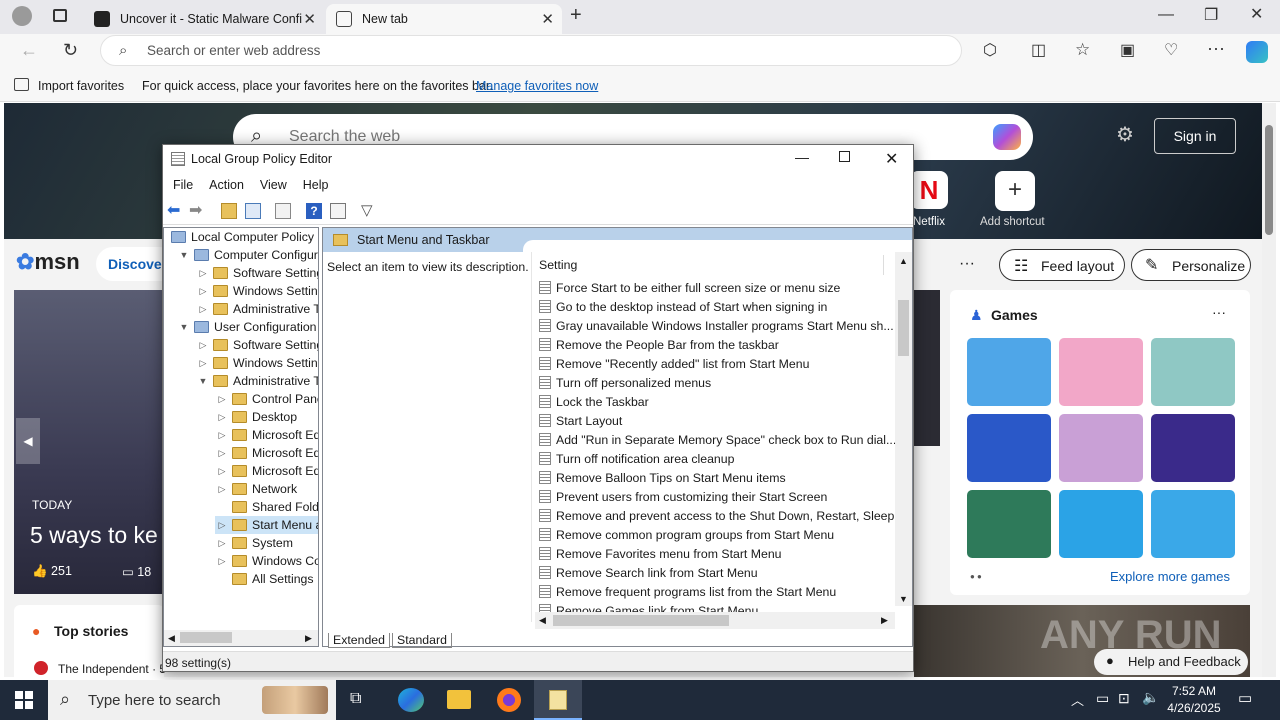  Describe the element at coordinates (266, 507) in the screenshot. I see `tree-node: Shared Folder` at that location.